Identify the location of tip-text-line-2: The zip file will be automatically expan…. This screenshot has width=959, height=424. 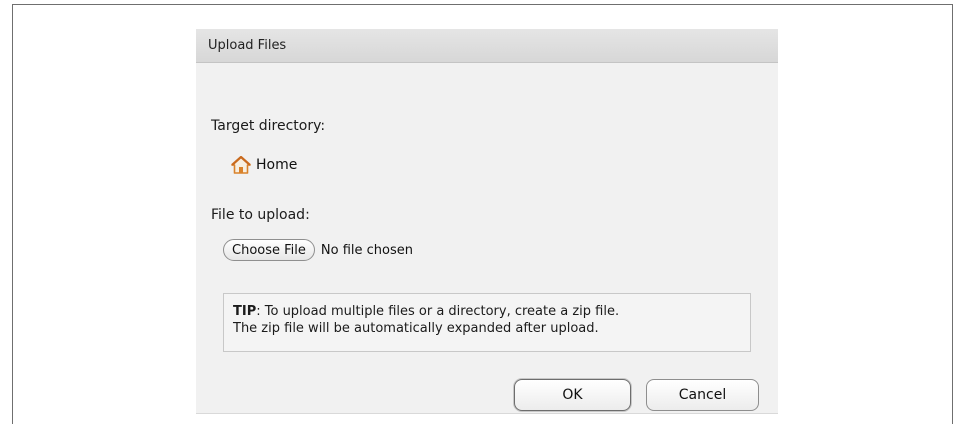
(416, 328).